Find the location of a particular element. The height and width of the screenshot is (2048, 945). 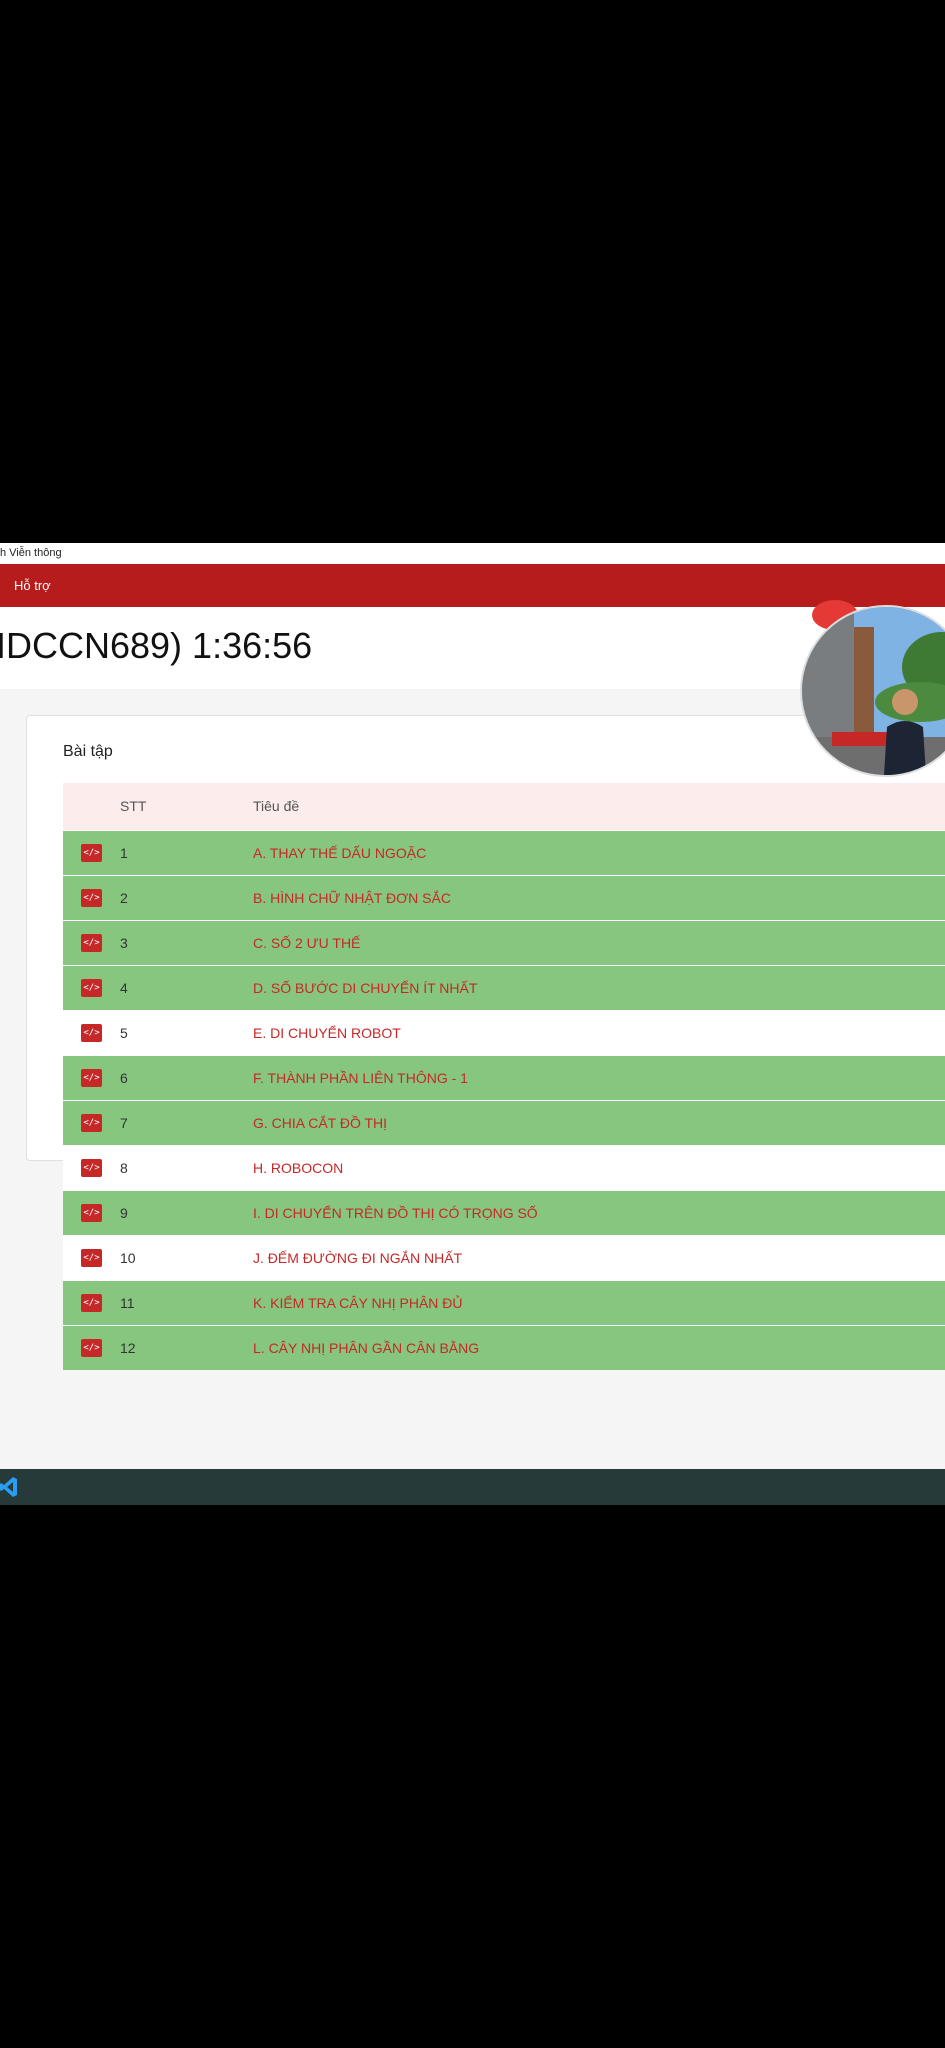

table-row: </> 9 I. DI CHUYỂN TRÊN ĐỒ THỊ CÓ TRỌNG SỐ is located at coordinates (504, 1212).